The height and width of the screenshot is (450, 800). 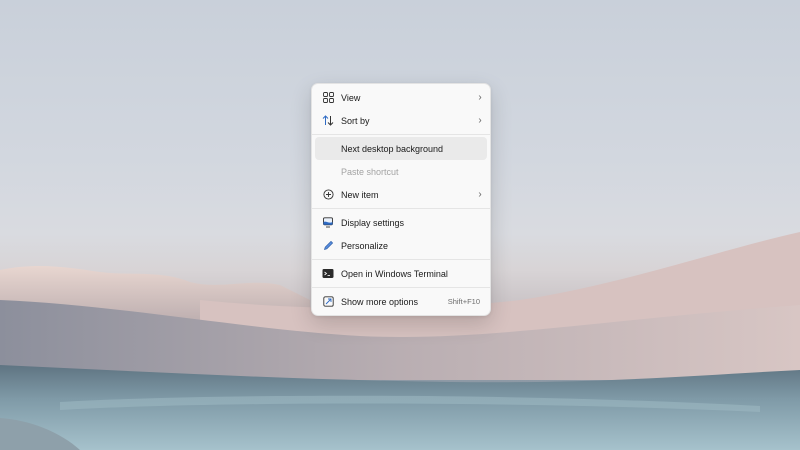 What do you see at coordinates (380, 301) in the screenshot?
I see `menu-item-label: Show more options` at bounding box center [380, 301].